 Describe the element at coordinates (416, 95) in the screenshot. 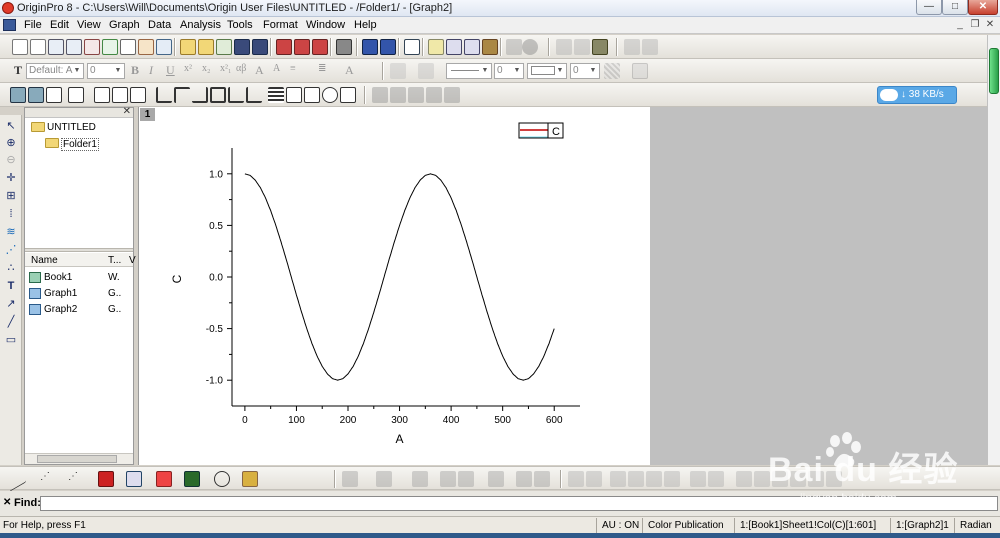

I see `swap-layer-icon` at that location.